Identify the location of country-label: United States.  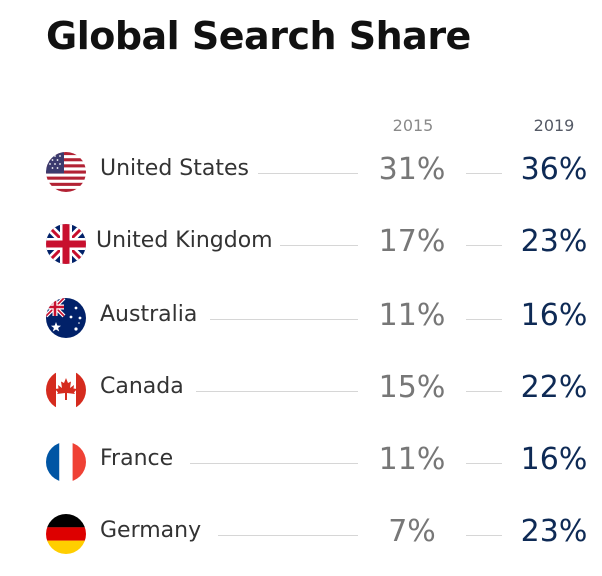
(174, 168).